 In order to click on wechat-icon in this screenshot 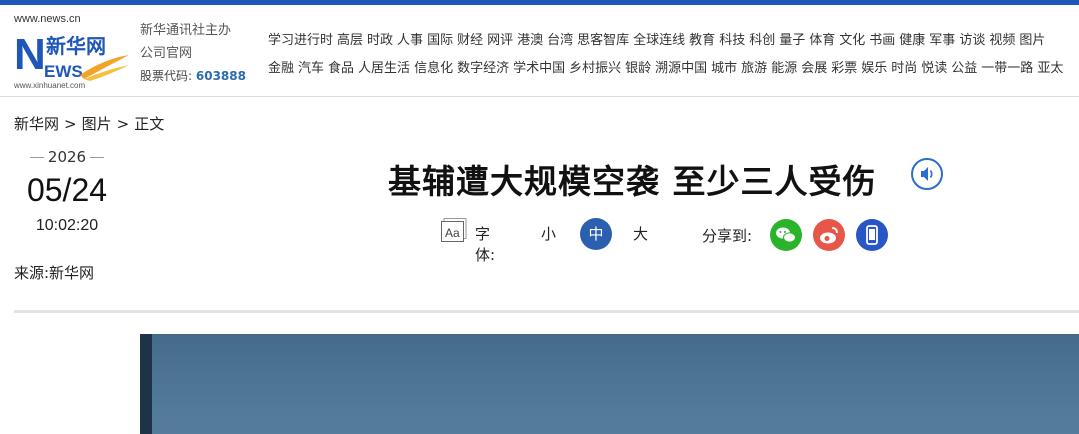, I will do `click(786, 235)`.